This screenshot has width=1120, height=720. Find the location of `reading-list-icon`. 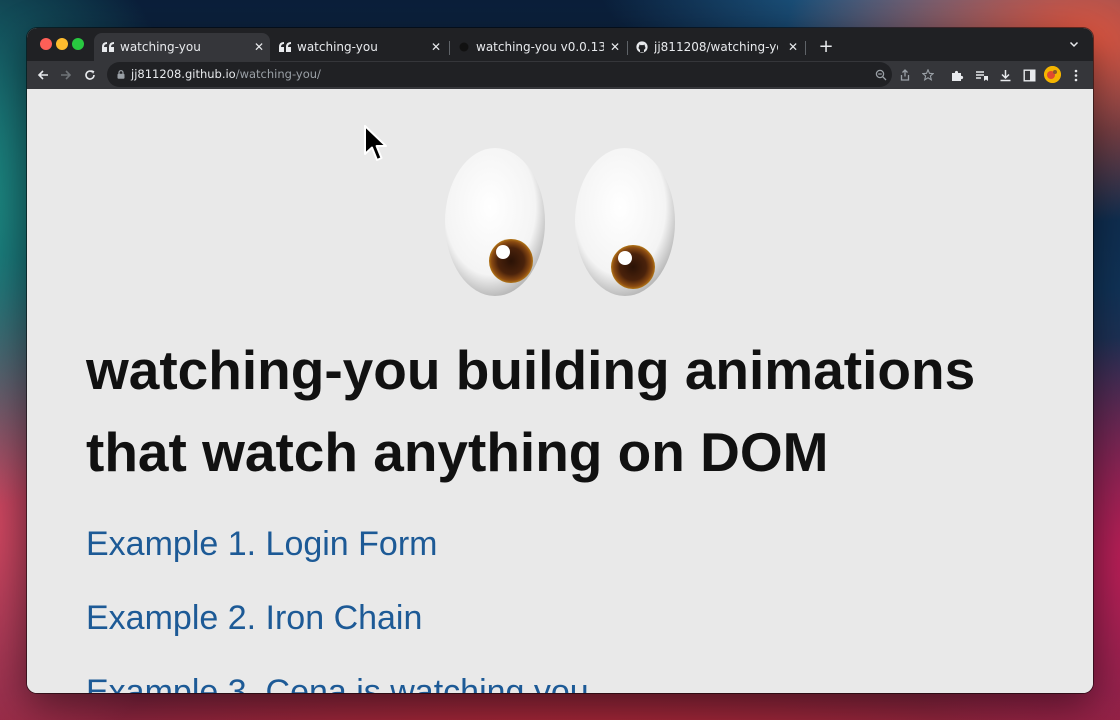

reading-list-icon is located at coordinates (981, 75).